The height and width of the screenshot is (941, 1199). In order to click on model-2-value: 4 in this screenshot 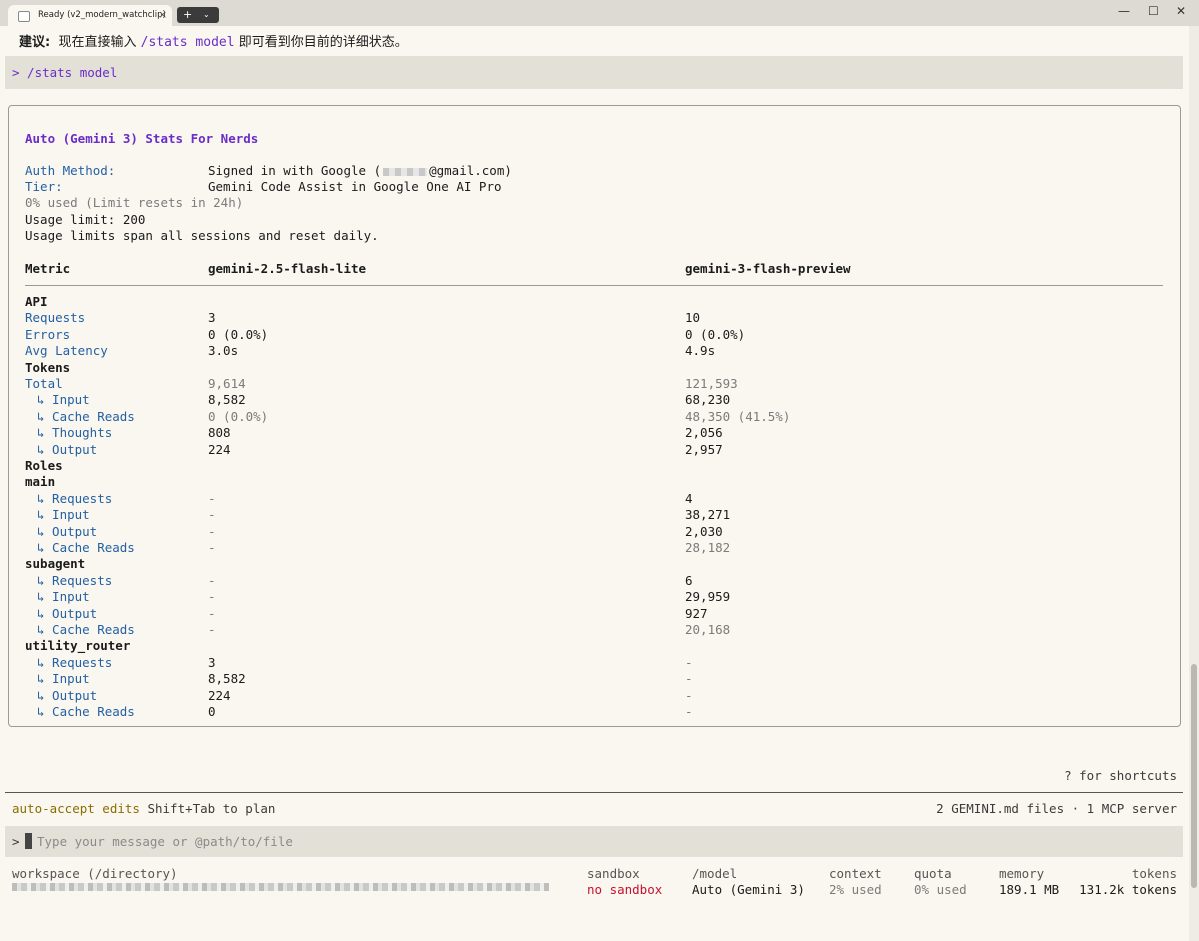, I will do `click(689, 498)`.